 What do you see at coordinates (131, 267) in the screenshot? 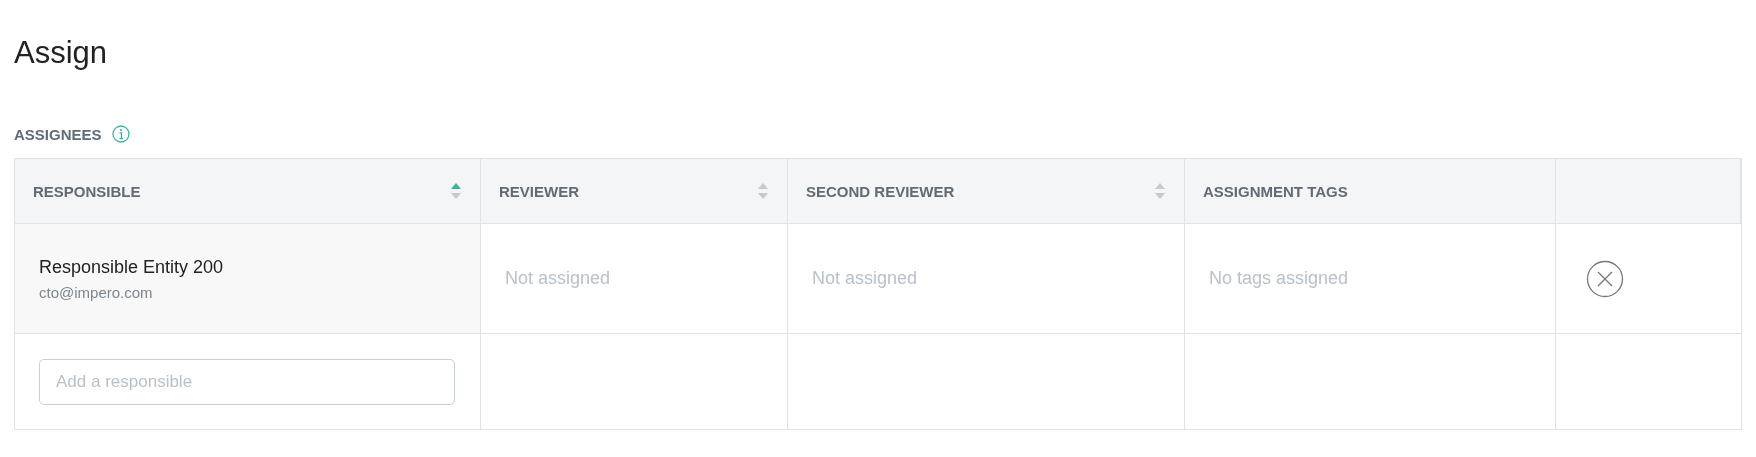
I see `entity-name: Responsible Entity 200` at bounding box center [131, 267].